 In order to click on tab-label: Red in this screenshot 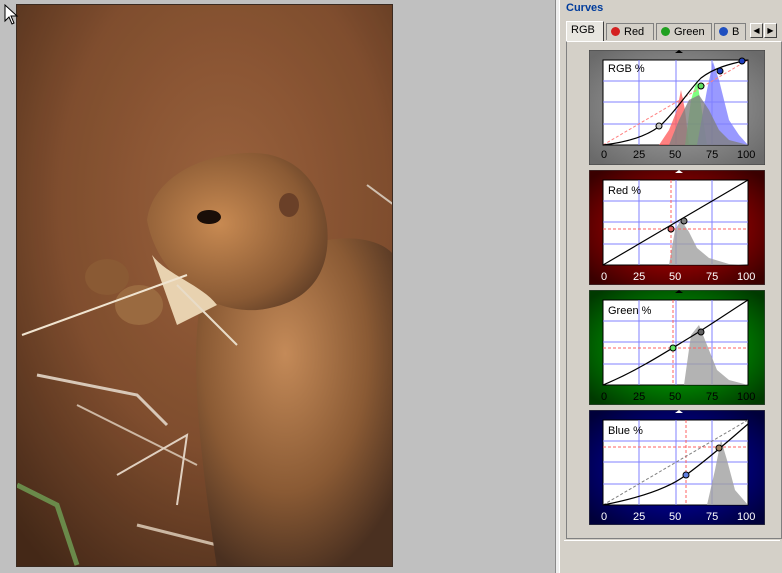, I will do `click(634, 32)`.